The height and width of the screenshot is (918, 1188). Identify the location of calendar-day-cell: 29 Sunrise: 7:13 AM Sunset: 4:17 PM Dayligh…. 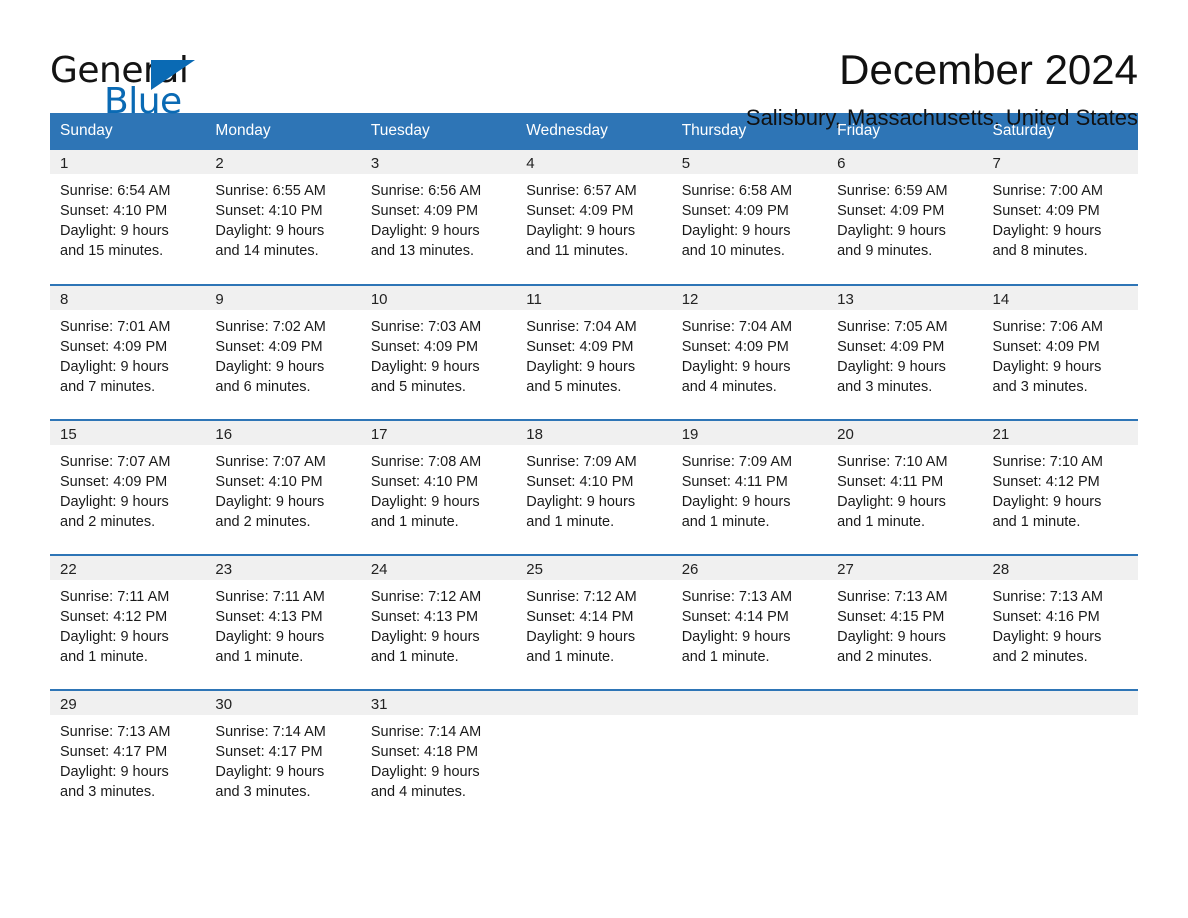
(128, 757).